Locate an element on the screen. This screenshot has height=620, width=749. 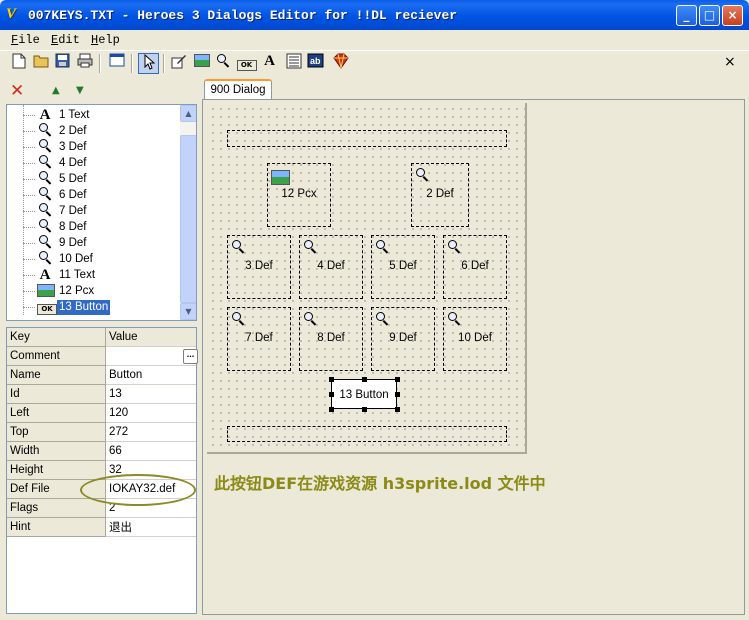
save-icon is located at coordinates (62, 63).